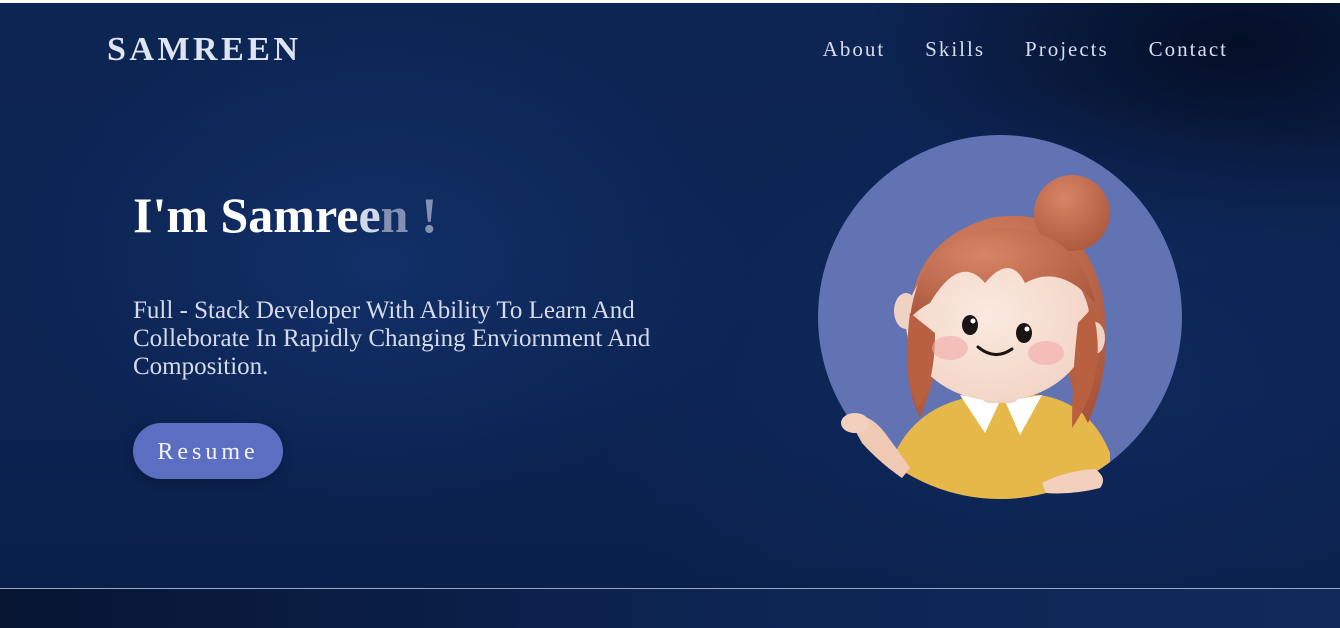 The width and height of the screenshot is (1340, 628). I want to click on main-nav: About Skills Projects Contact, so click(1025, 49).